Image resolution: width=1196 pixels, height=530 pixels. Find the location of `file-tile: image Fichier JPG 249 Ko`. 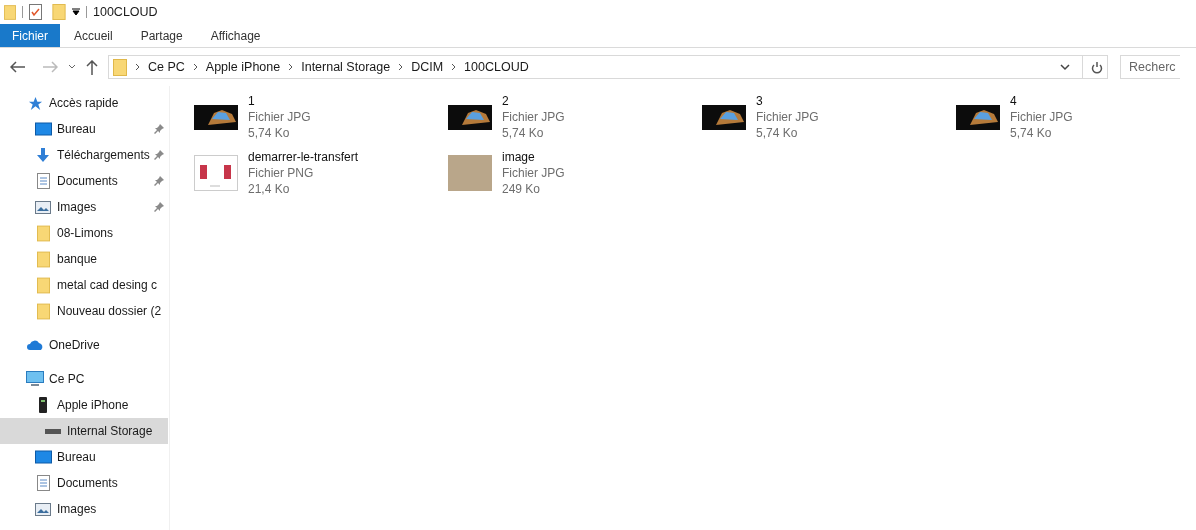

file-tile: image Fichier JPG 249 Ko is located at coordinates (568, 173).